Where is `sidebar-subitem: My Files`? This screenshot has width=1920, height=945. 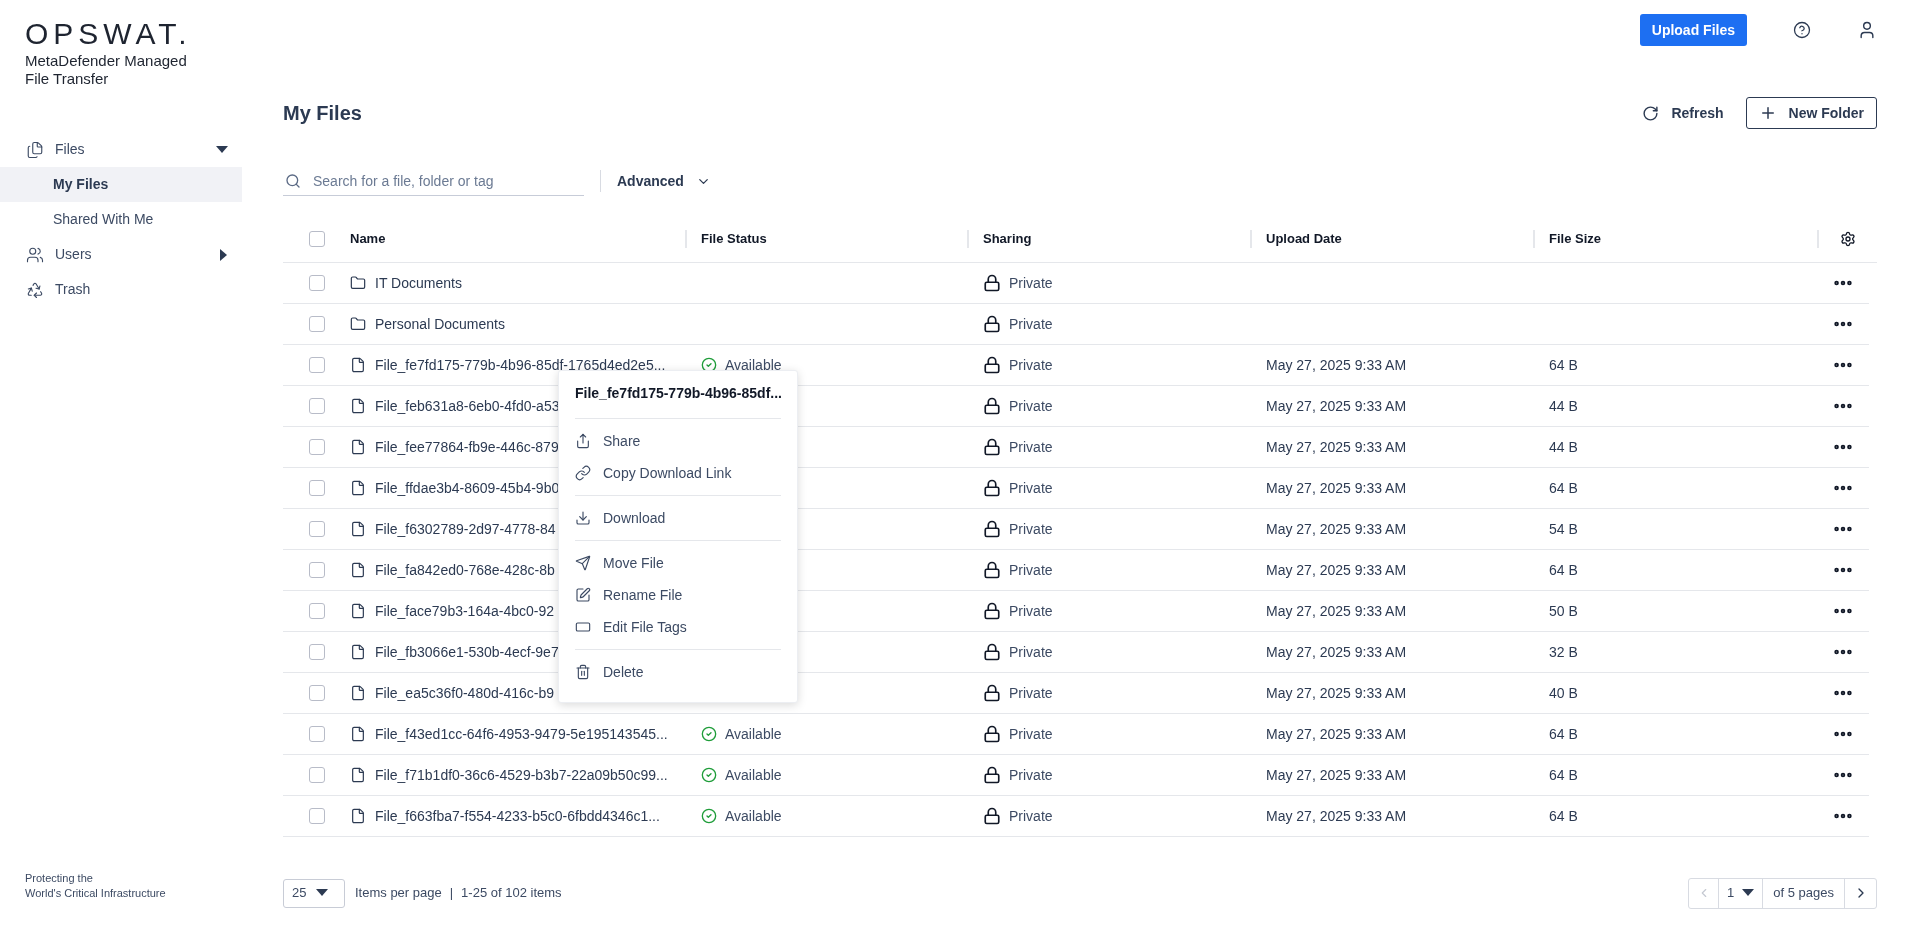 sidebar-subitem: My Files is located at coordinates (121, 184).